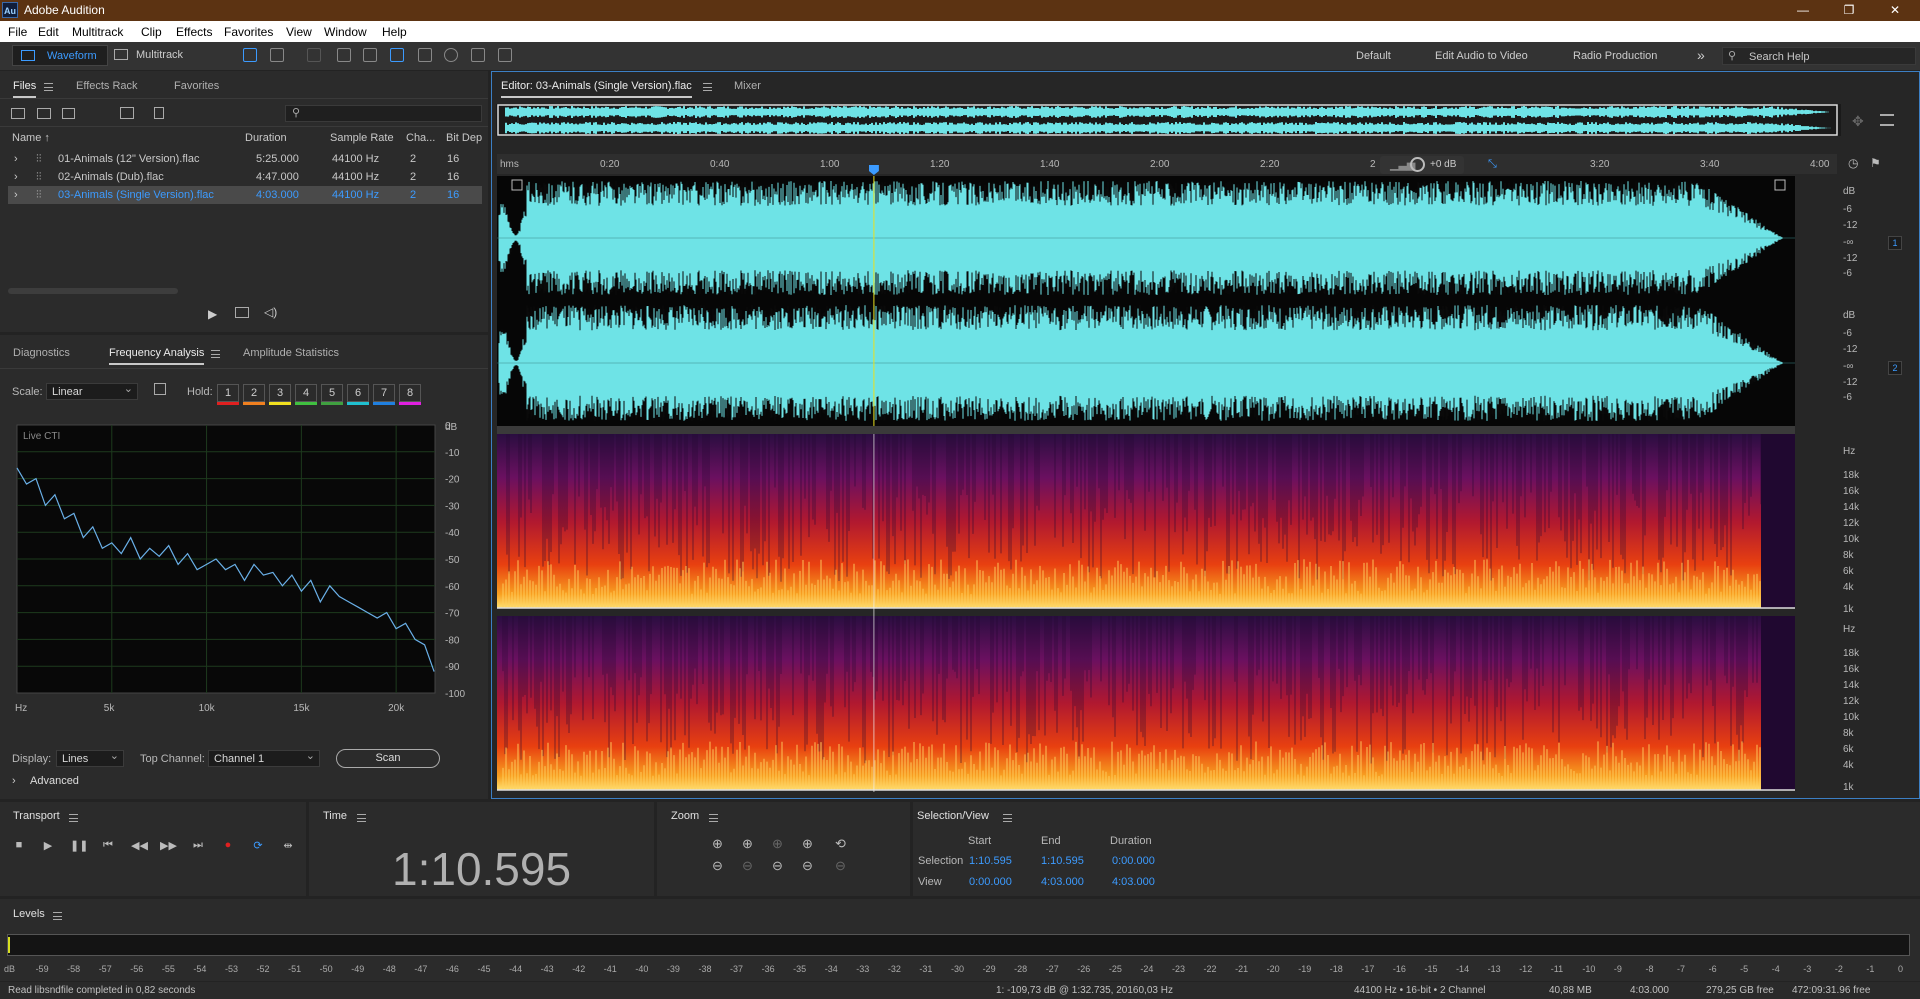  I want to click on marquee-tool-icon, so click(425, 55).